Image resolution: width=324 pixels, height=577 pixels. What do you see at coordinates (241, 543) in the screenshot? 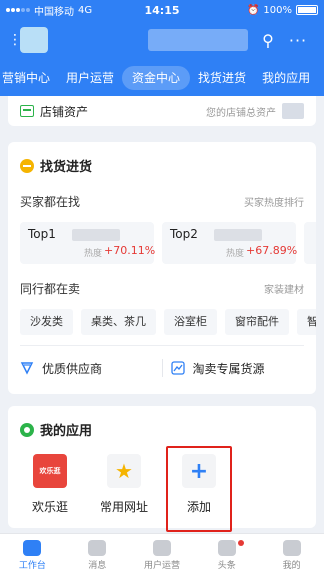
I see `notification-dot` at bounding box center [241, 543].